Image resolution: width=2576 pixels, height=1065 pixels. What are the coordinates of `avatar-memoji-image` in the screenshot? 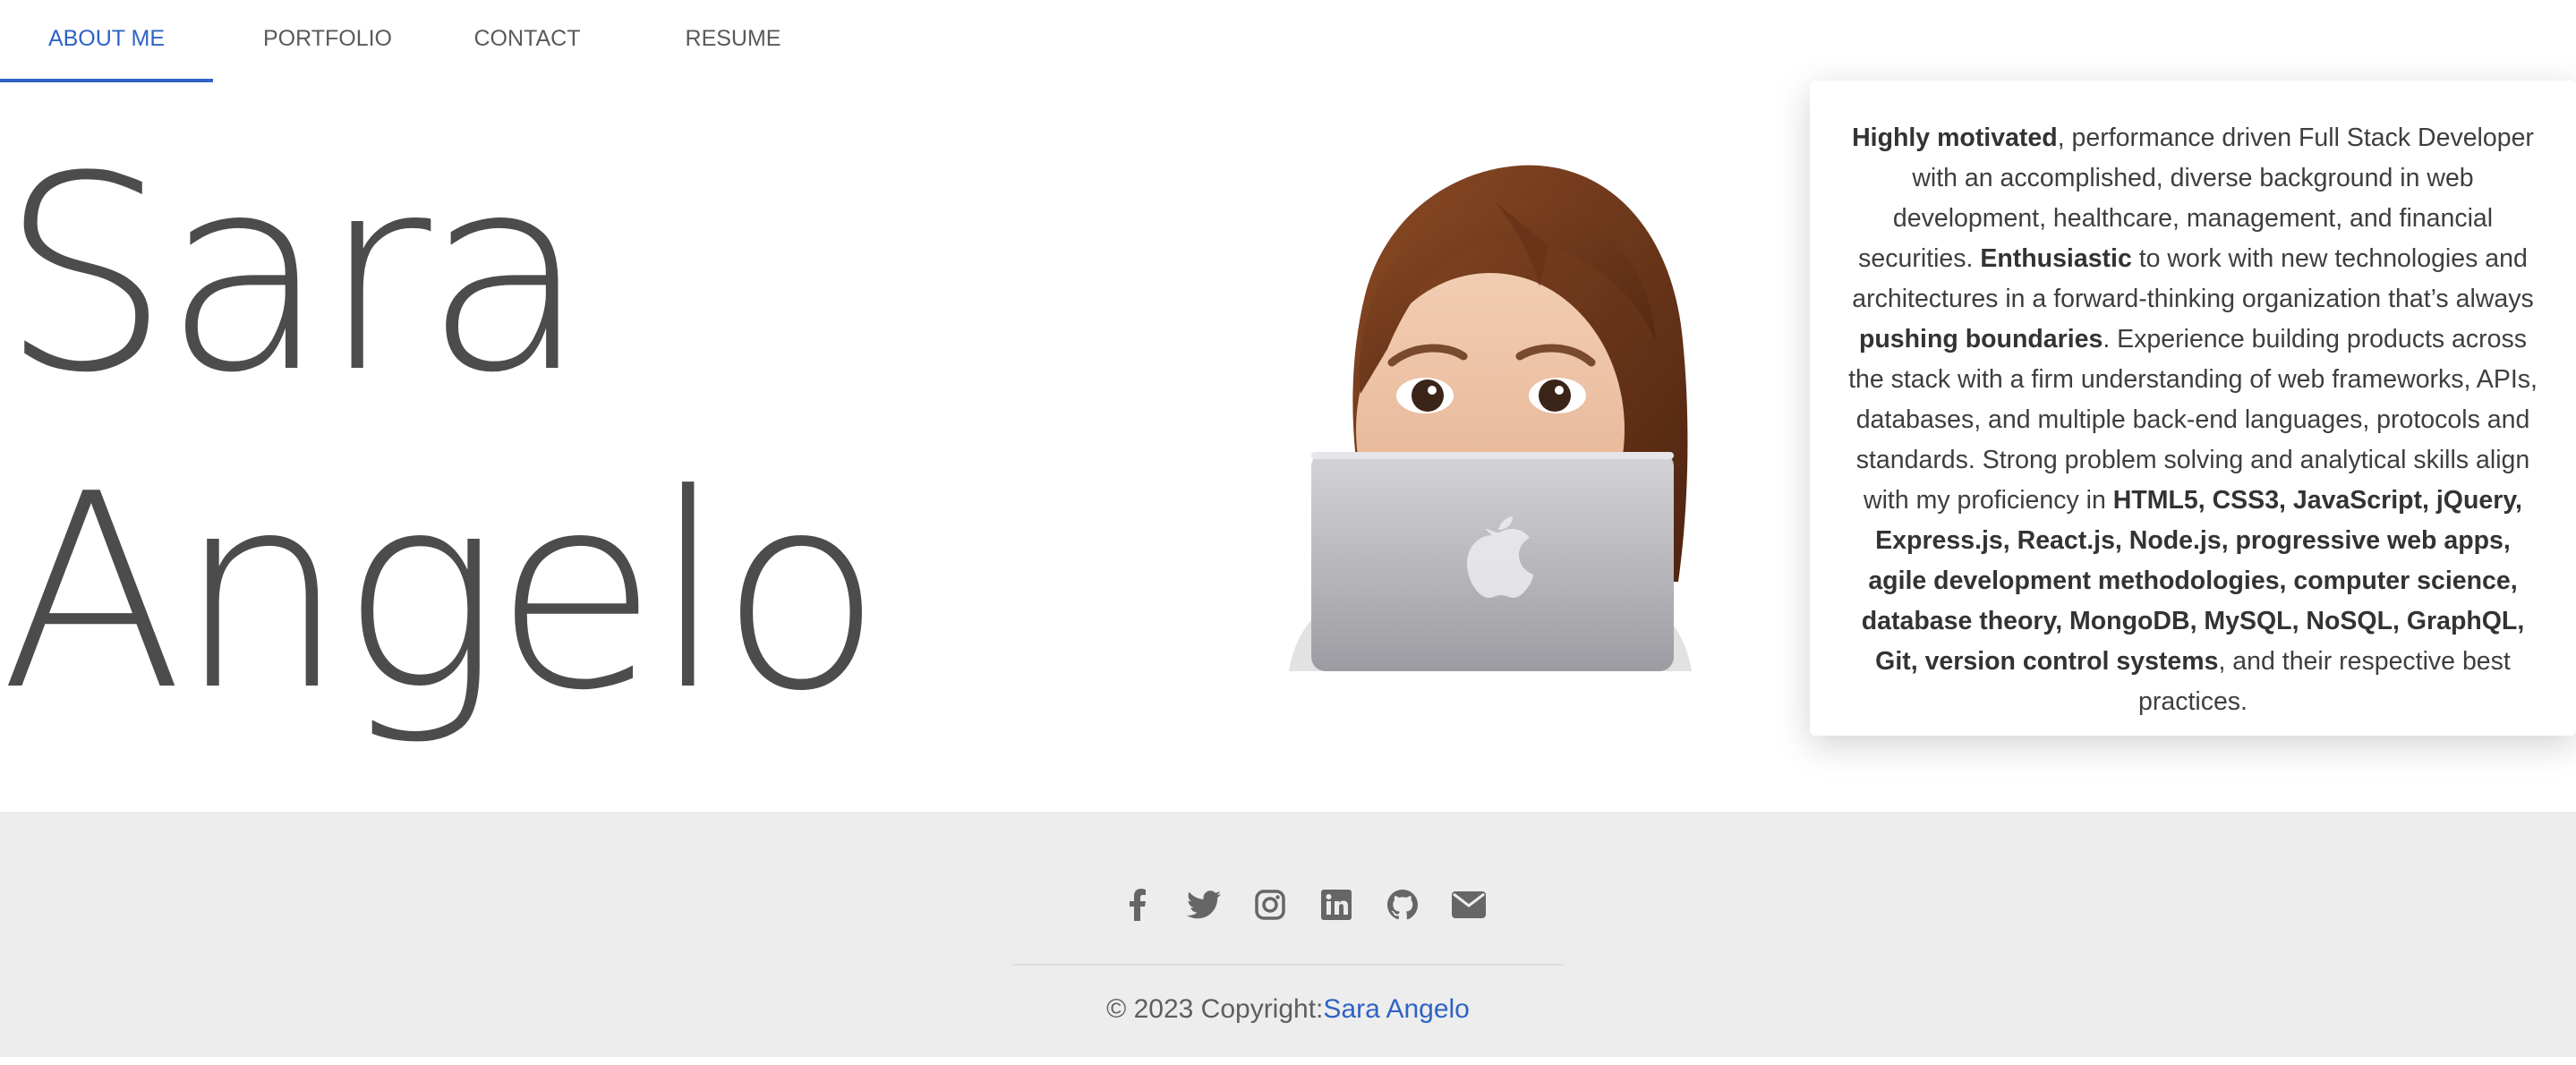 It's located at (1490, 418).